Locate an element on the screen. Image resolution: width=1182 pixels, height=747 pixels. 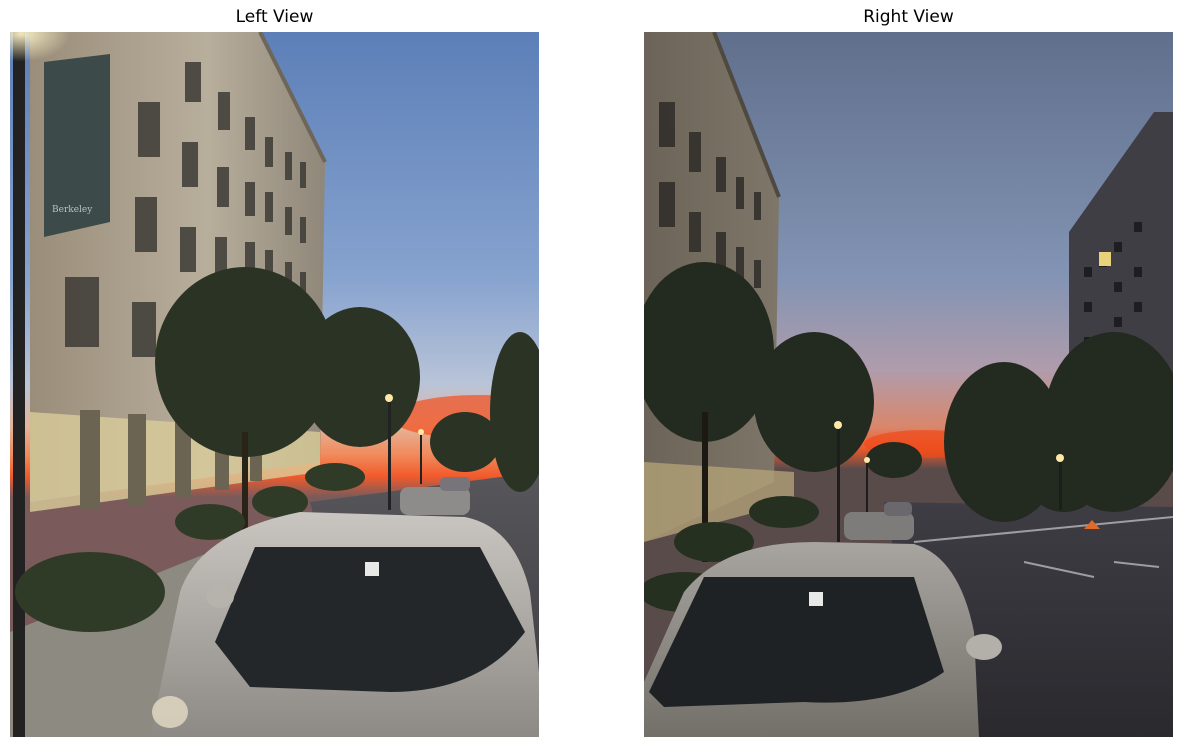
lamp-pole is located at coordinates (19, 384).